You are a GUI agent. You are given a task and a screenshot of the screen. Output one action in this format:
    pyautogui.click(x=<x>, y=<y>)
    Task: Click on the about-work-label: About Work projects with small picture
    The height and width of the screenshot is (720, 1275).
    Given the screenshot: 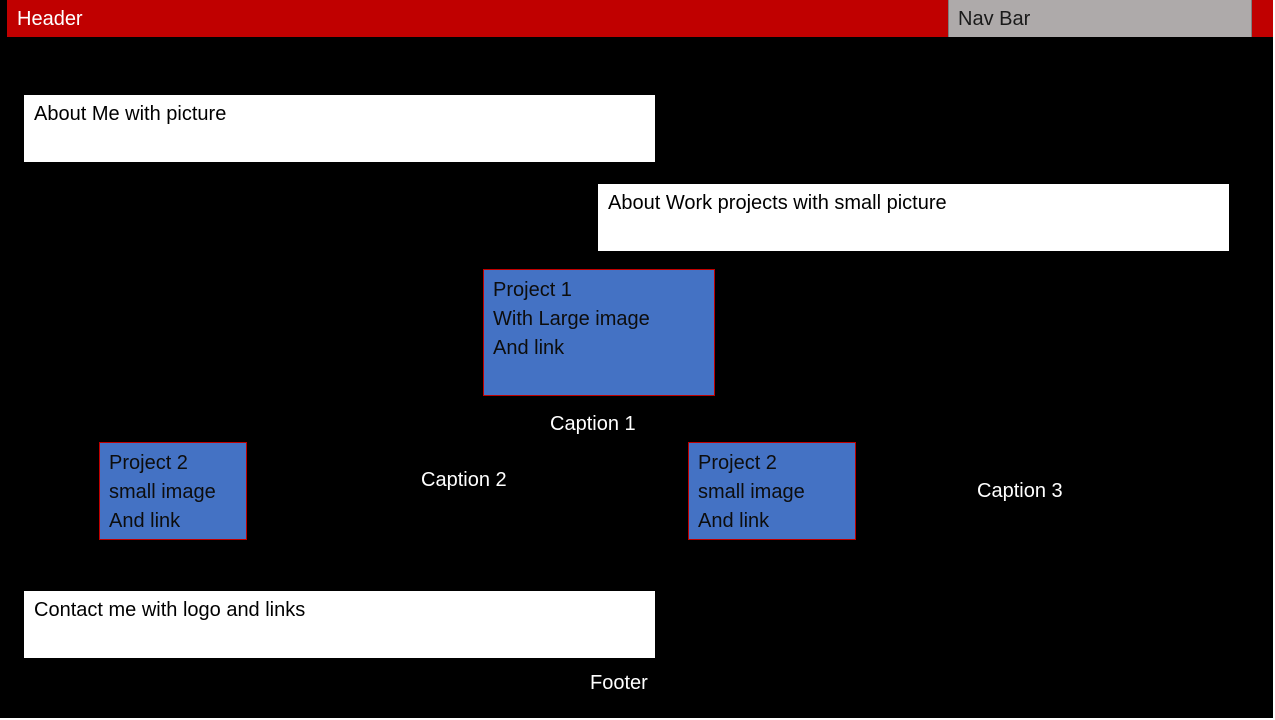 What is the action you would take?
    pyautogui.click(x=777, y=203)
    